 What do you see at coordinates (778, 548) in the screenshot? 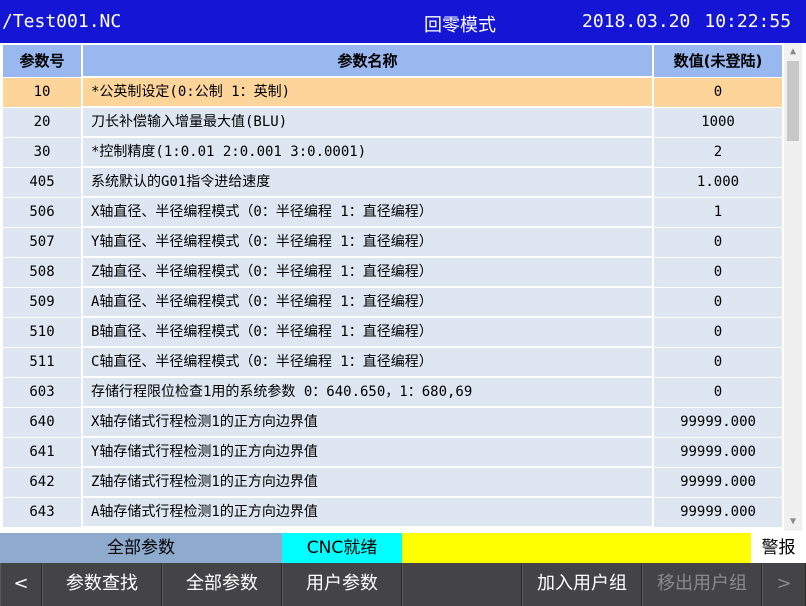
I see `alarm-indicator: 警报` at bounding box center [778, 548].